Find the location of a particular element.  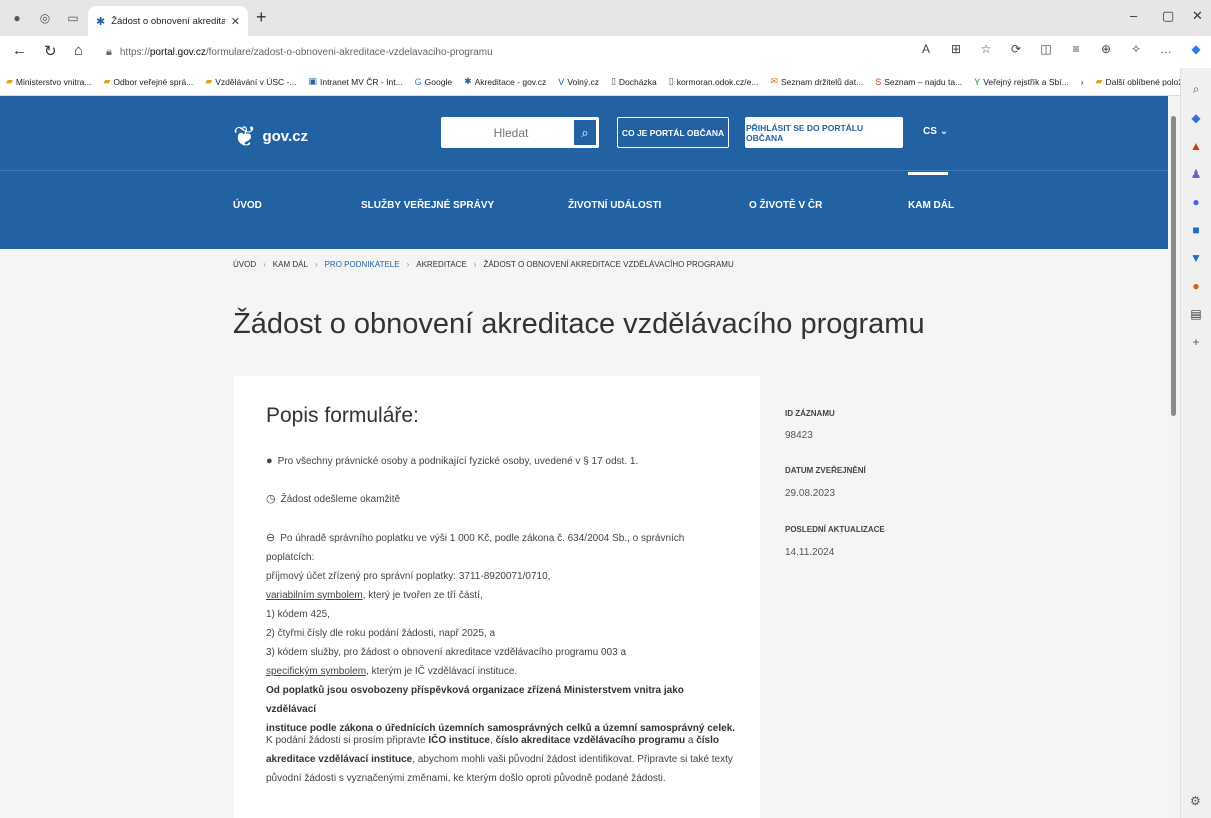

sidebar-settings-icon: ⚙ is located at coordinates (1195, 801).